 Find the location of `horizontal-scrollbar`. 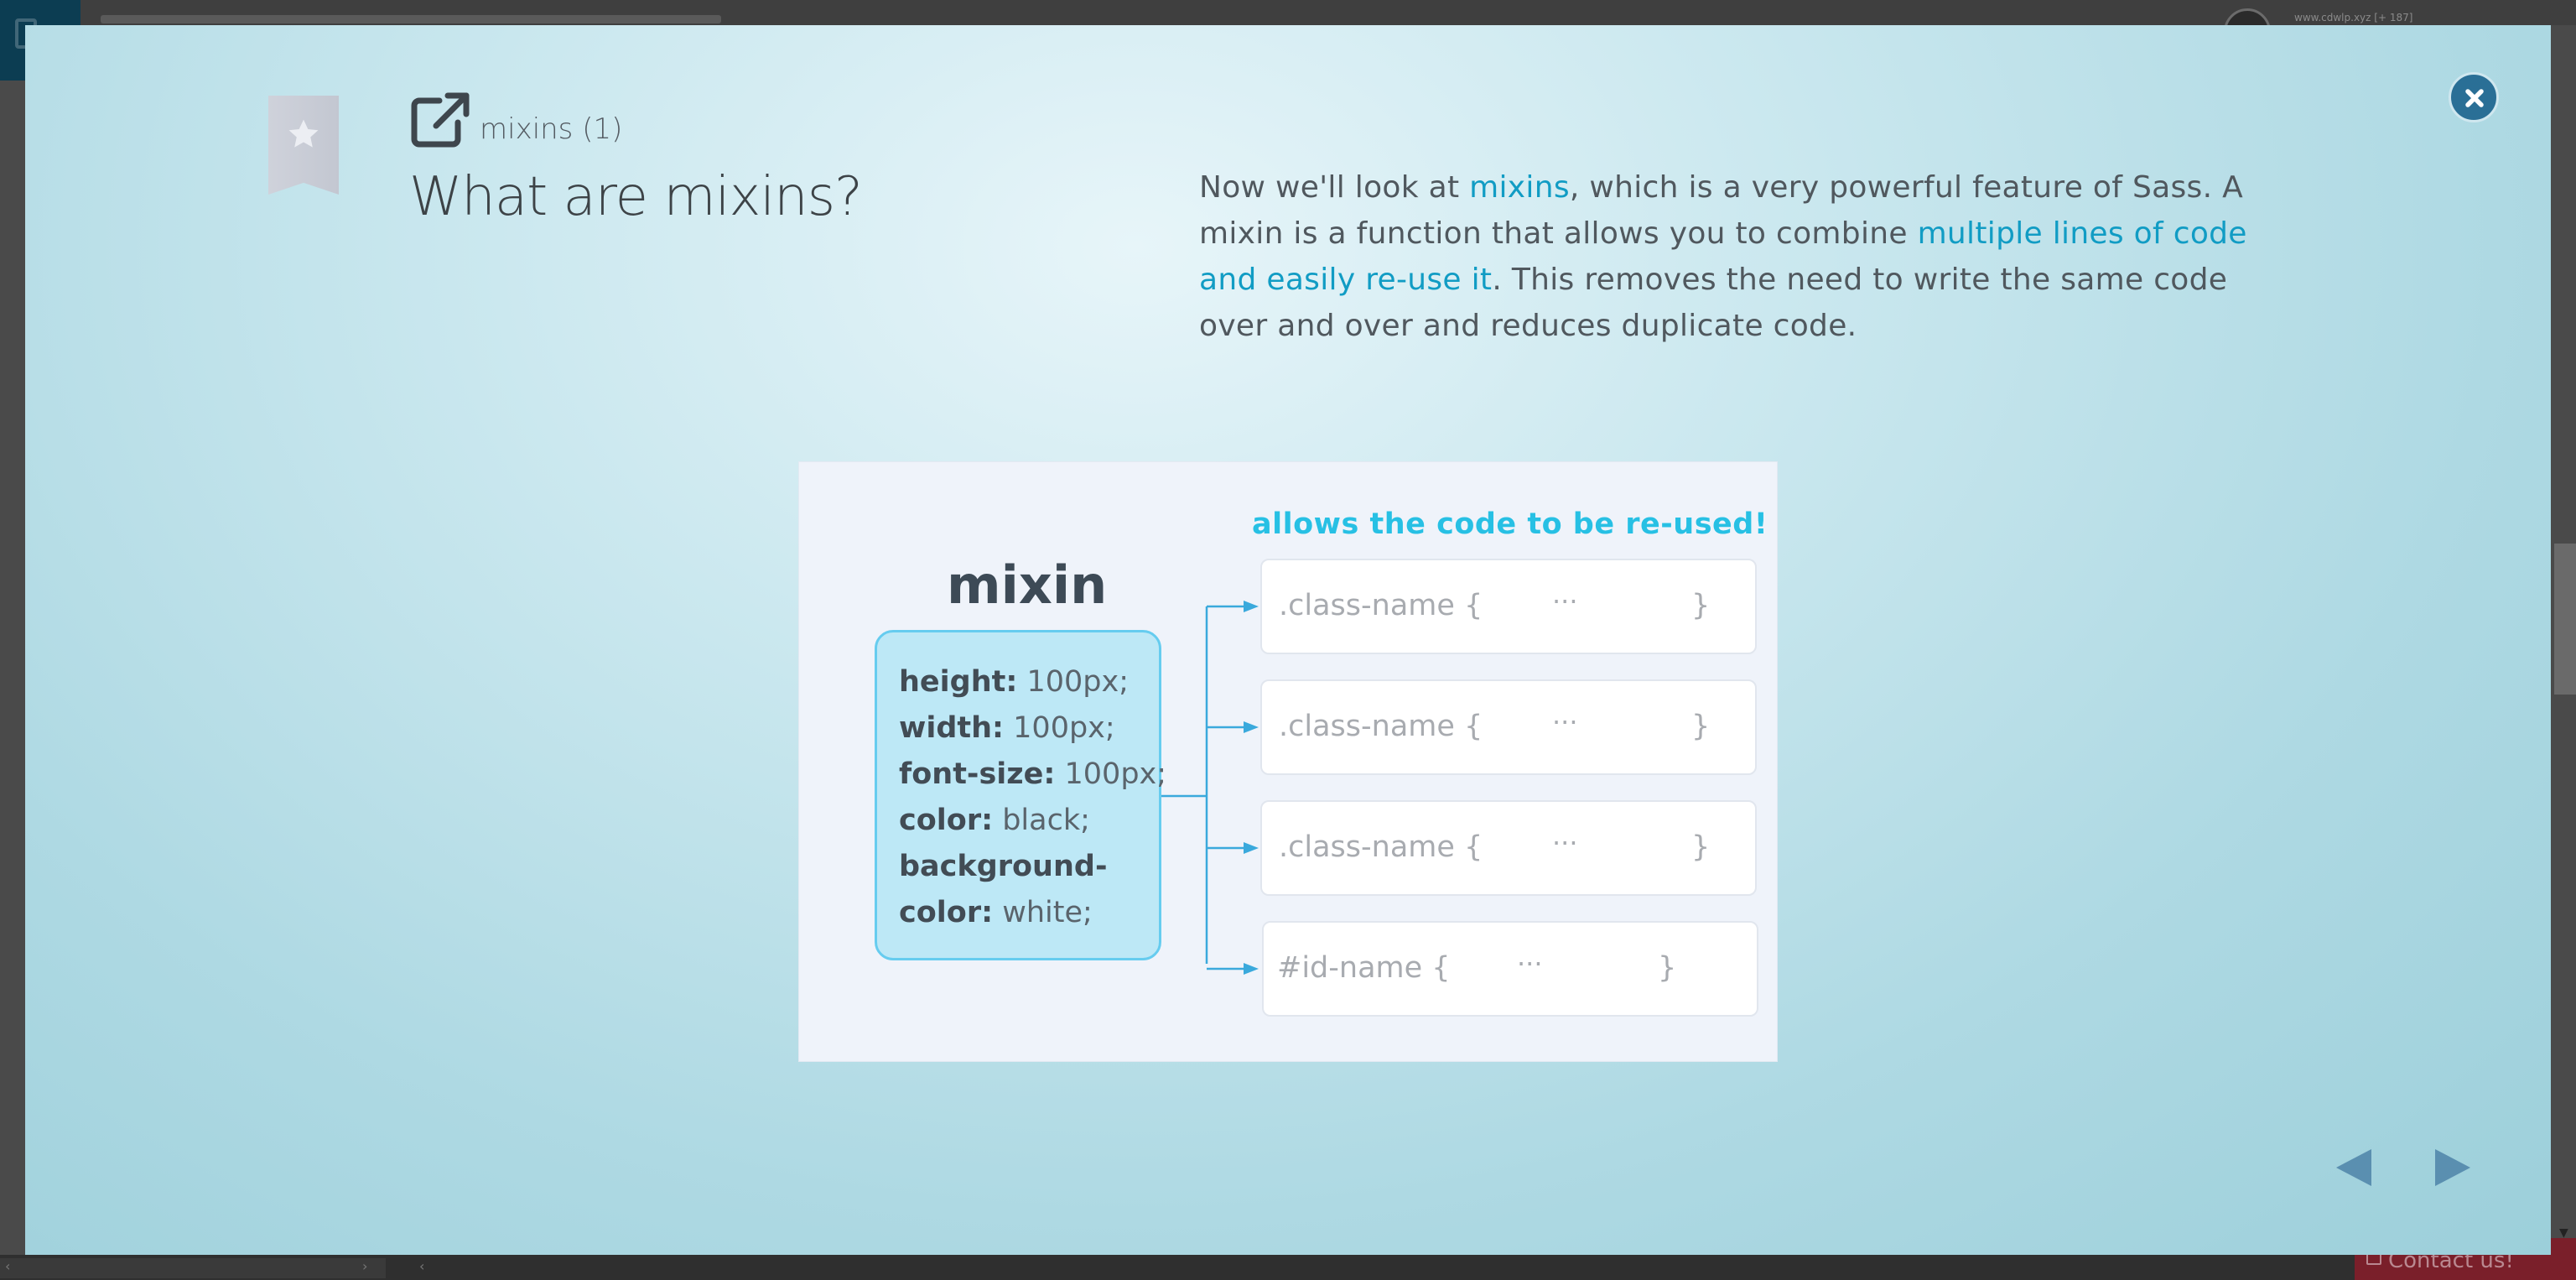

horizontal-scrollbar is located at coordinates (193, 1268).